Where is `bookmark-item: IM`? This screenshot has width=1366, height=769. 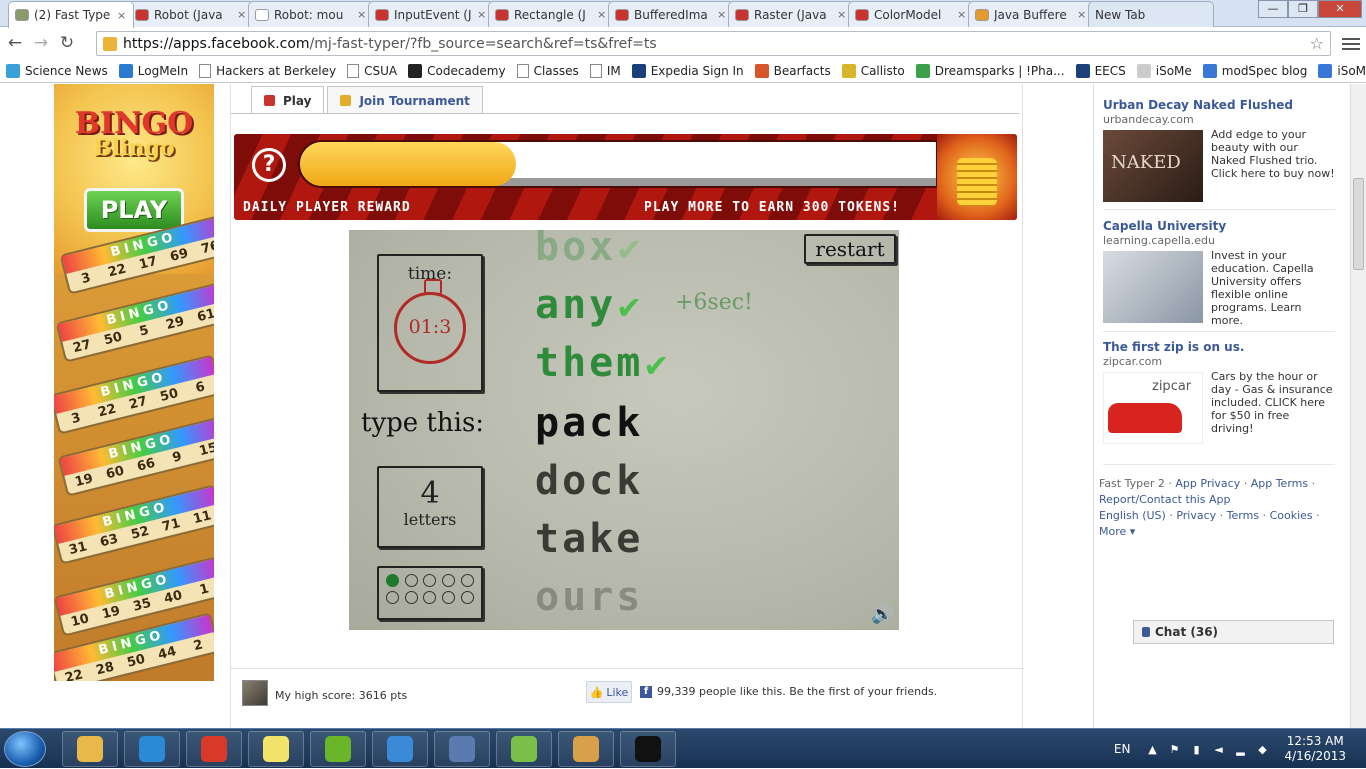
bookmark-item: IM is located at coordinates (605, 70).